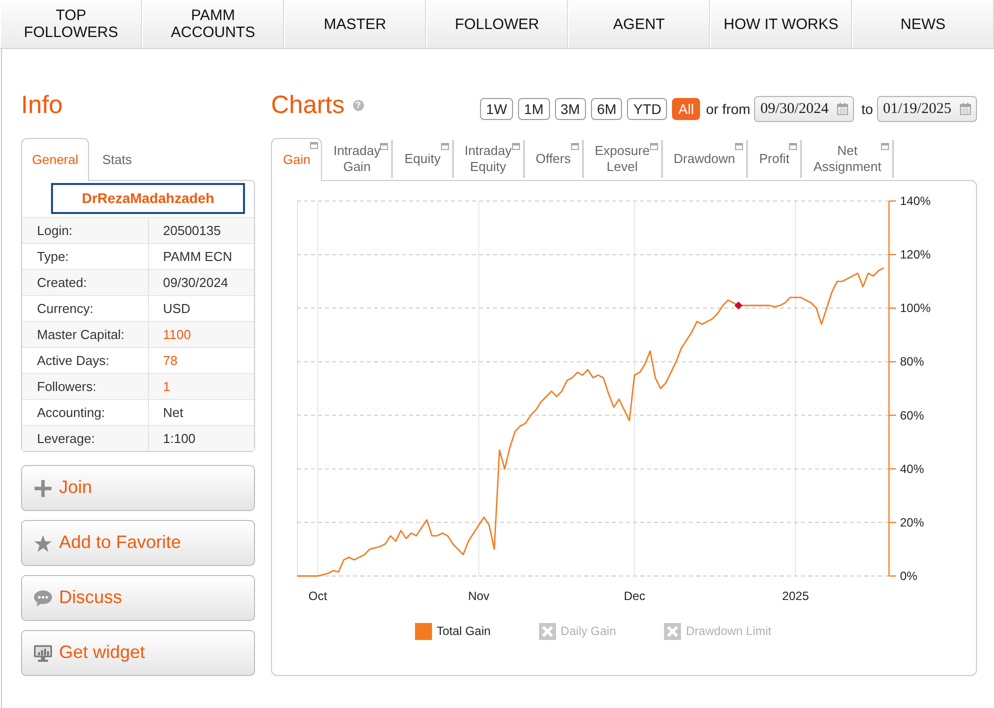  Describe the element at coordinates (117, 159) in the screenshot. I see `tab: Stats` at that location.